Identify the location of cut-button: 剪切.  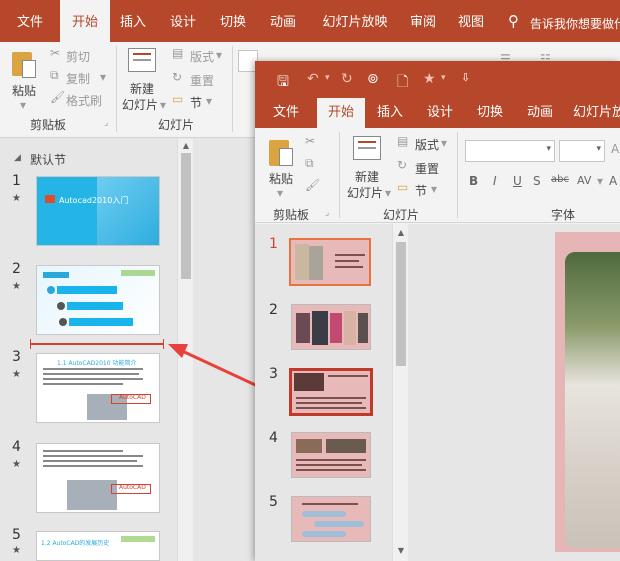
(78, 56).